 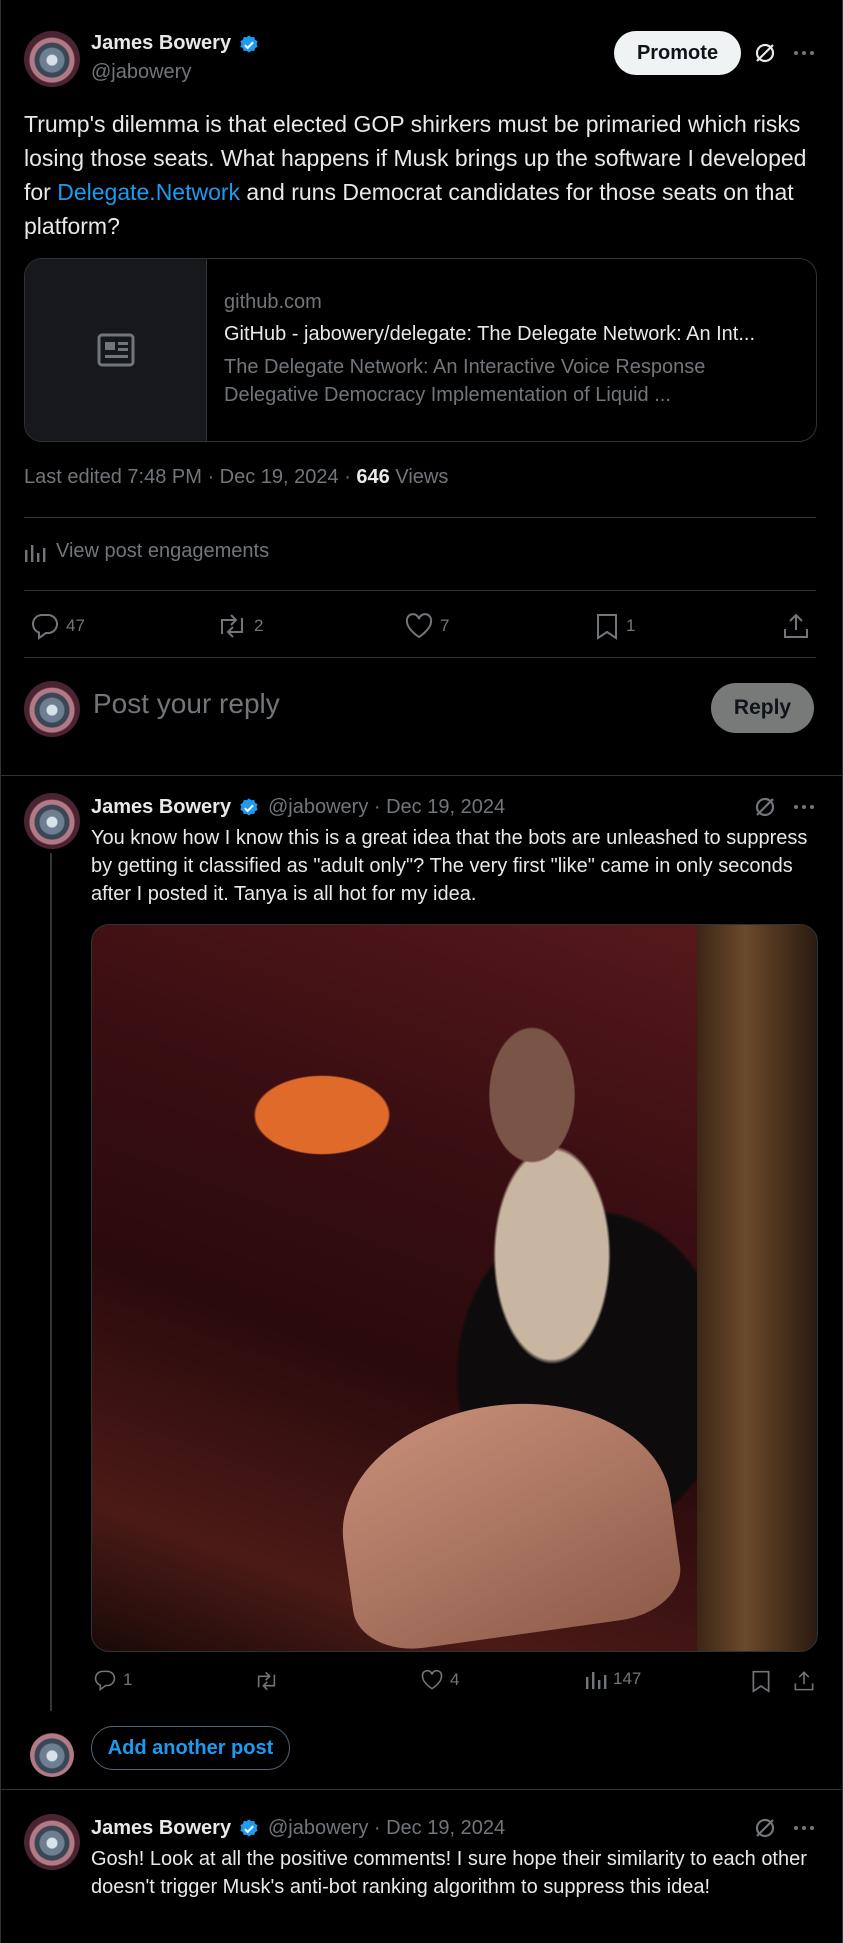 I want to click on photo-subject, so click(x=507, y=1517).